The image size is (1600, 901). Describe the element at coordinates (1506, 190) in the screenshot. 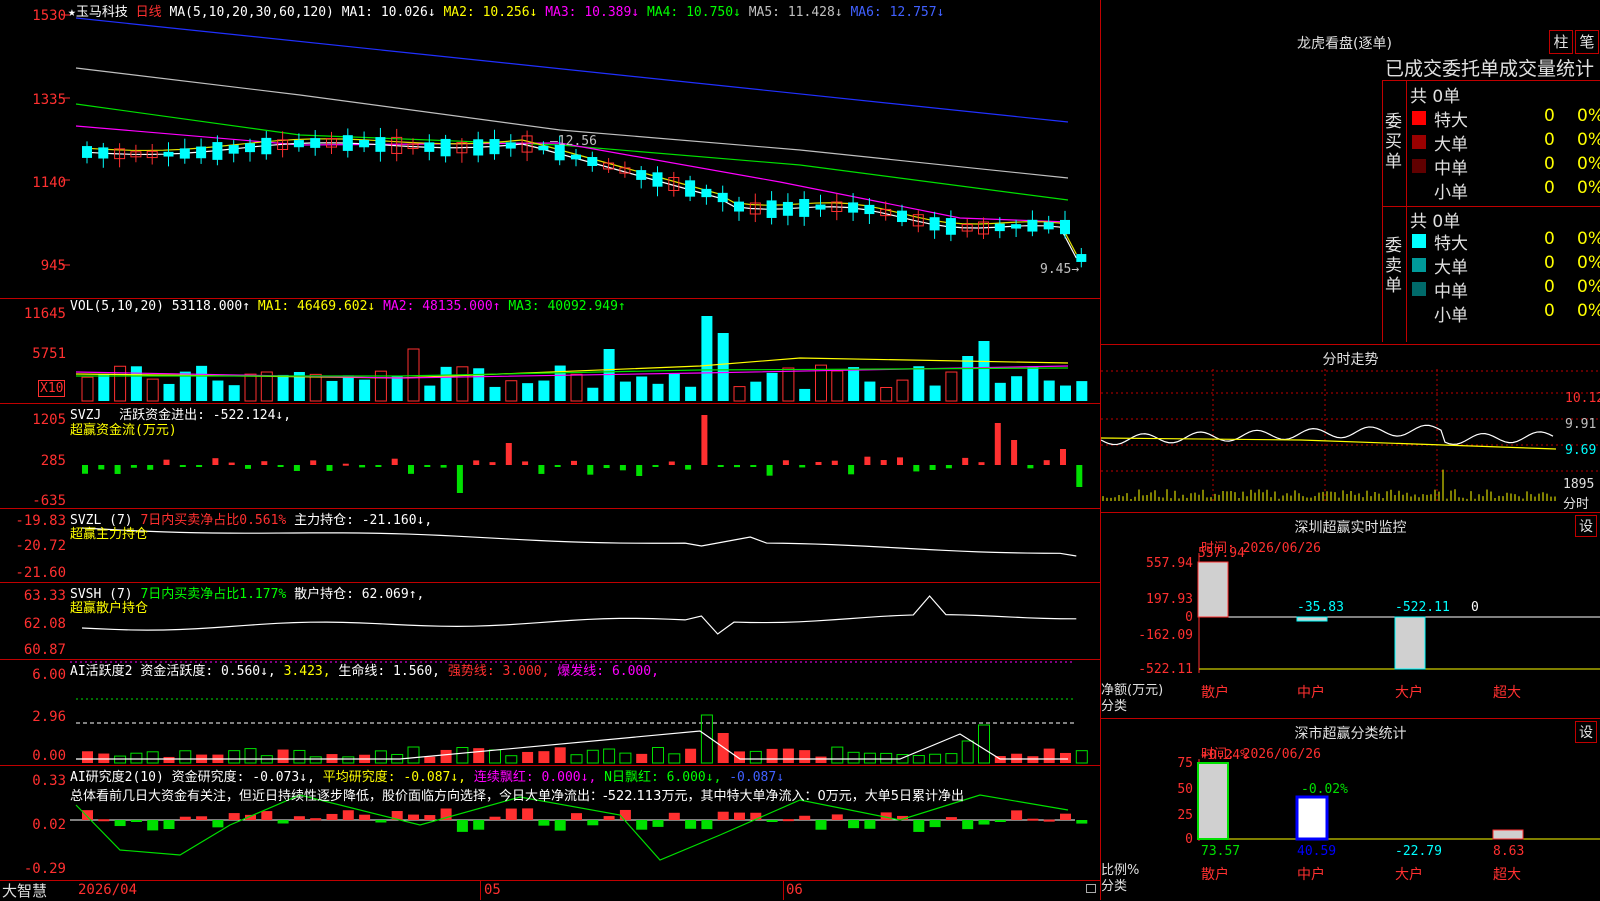

I see `buy-row-small: 小单00%` at that location.